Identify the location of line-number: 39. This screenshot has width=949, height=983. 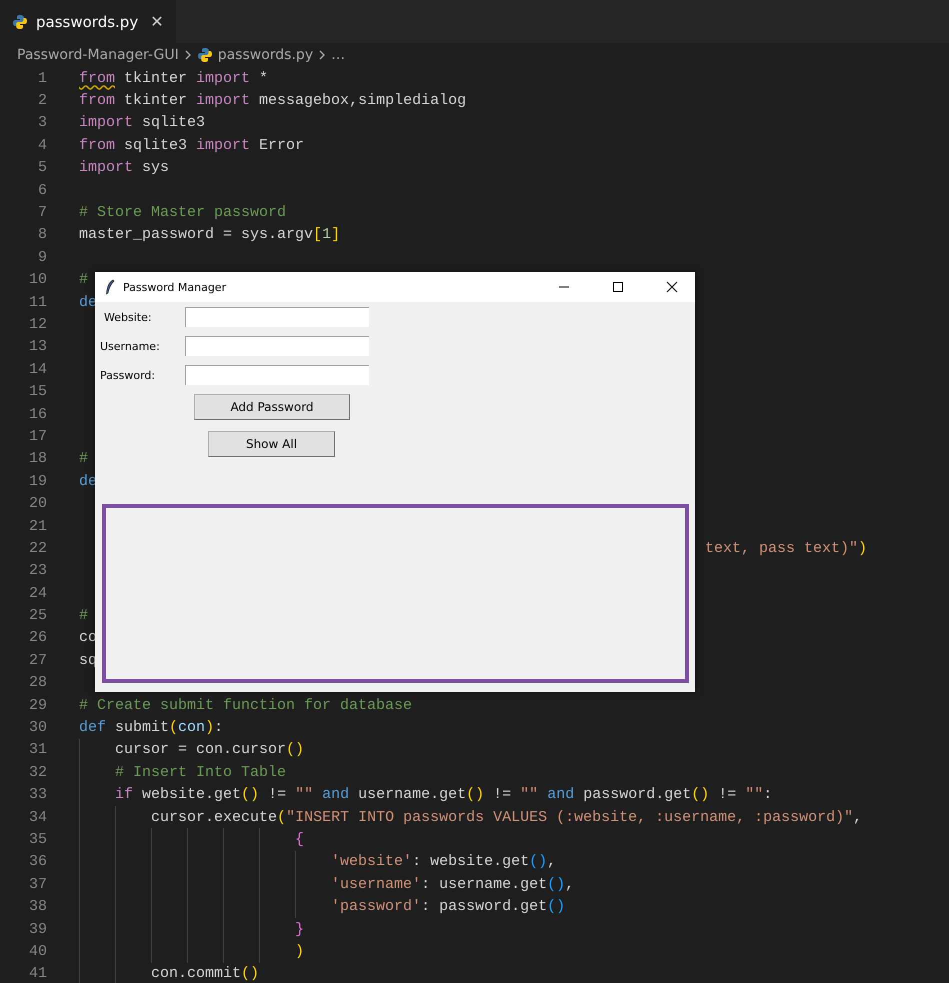
(37, 929).